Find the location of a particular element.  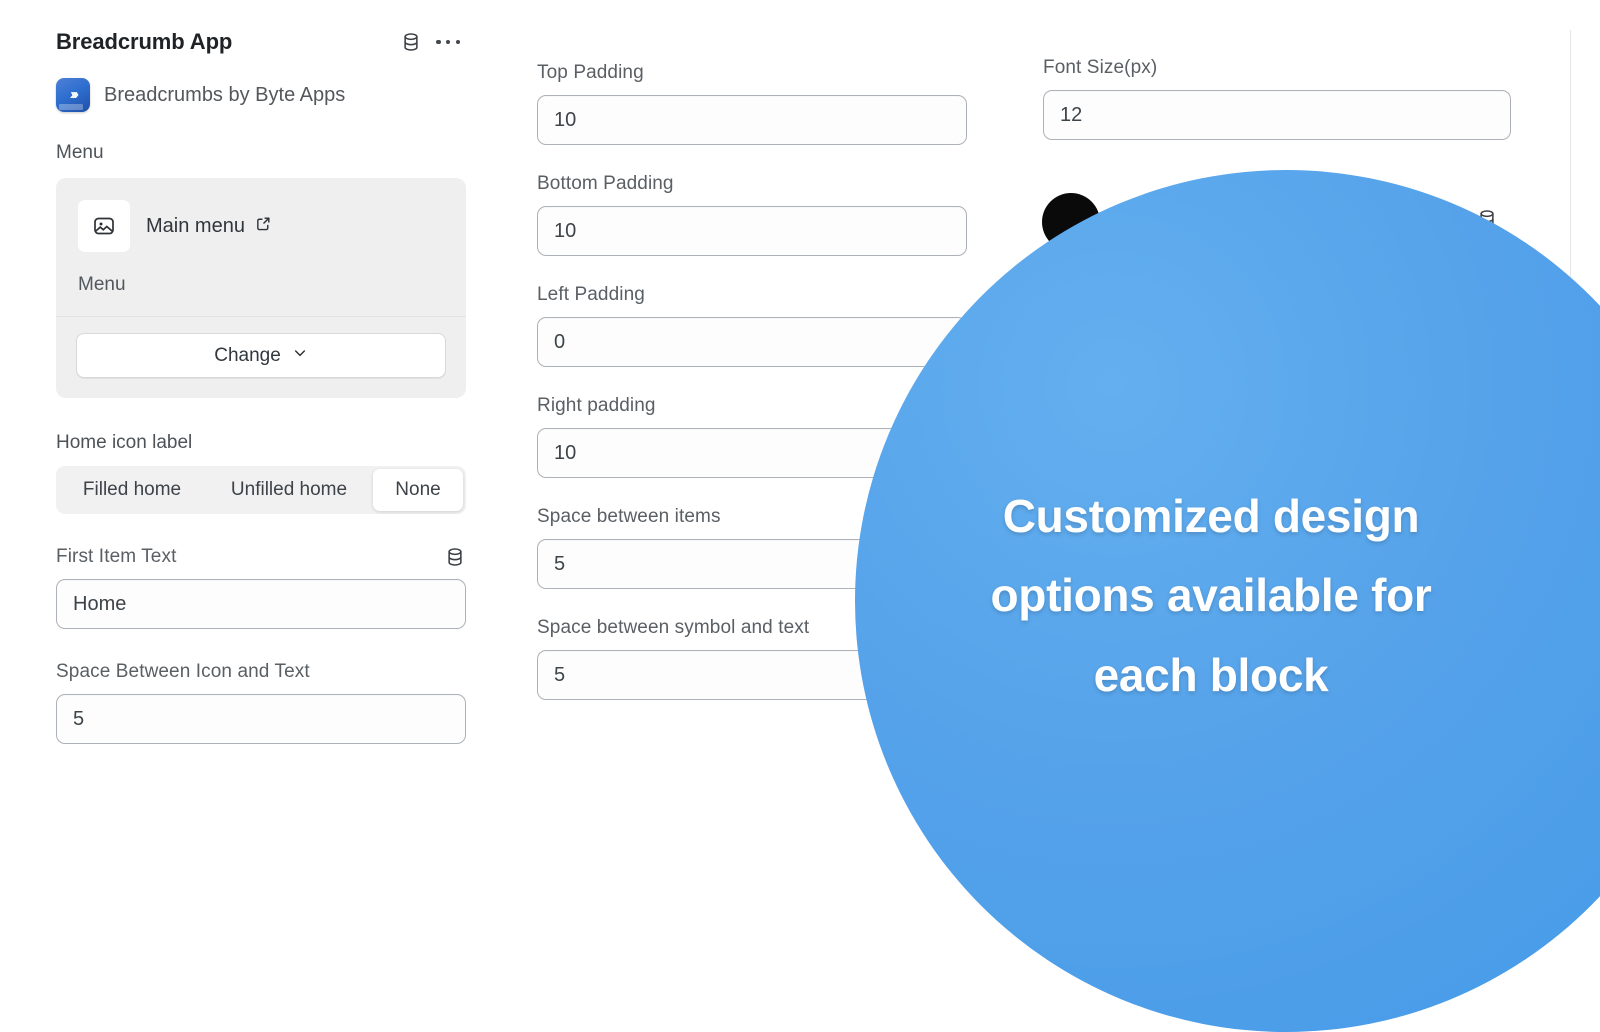

space-icon-text-input: 5 is located at coordinates (261, 719).